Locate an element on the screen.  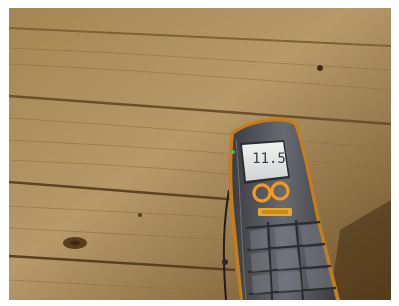
power-led is located at coordinates (233, 152).